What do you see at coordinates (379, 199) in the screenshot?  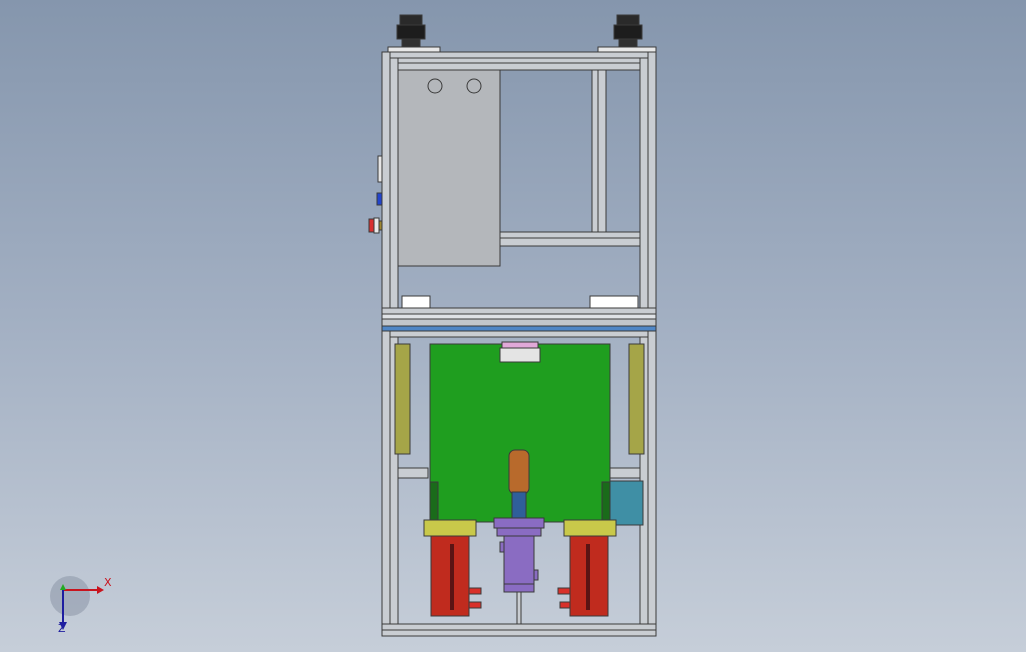 I see `blue-indicator-light` at bounding box center [379, 199].